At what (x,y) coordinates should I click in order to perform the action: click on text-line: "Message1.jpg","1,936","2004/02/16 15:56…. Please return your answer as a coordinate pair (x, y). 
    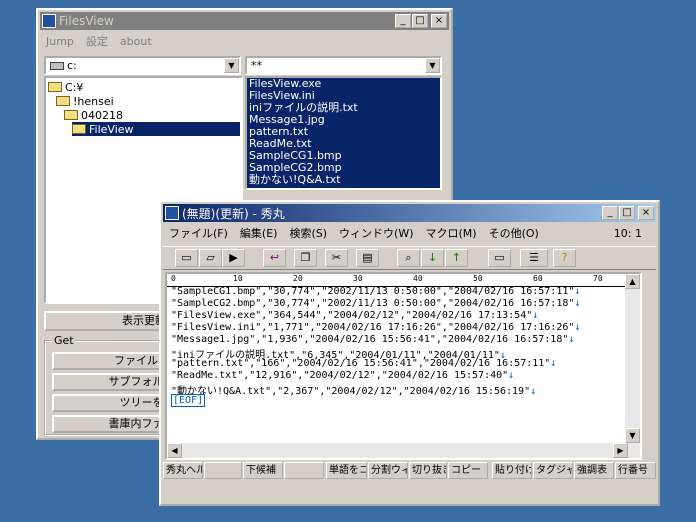
    Looking at the image, I should click on (372, 340).